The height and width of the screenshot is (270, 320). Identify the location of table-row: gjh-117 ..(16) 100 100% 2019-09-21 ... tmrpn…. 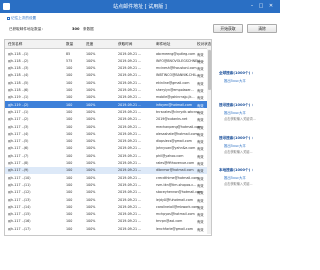
(108, 221).